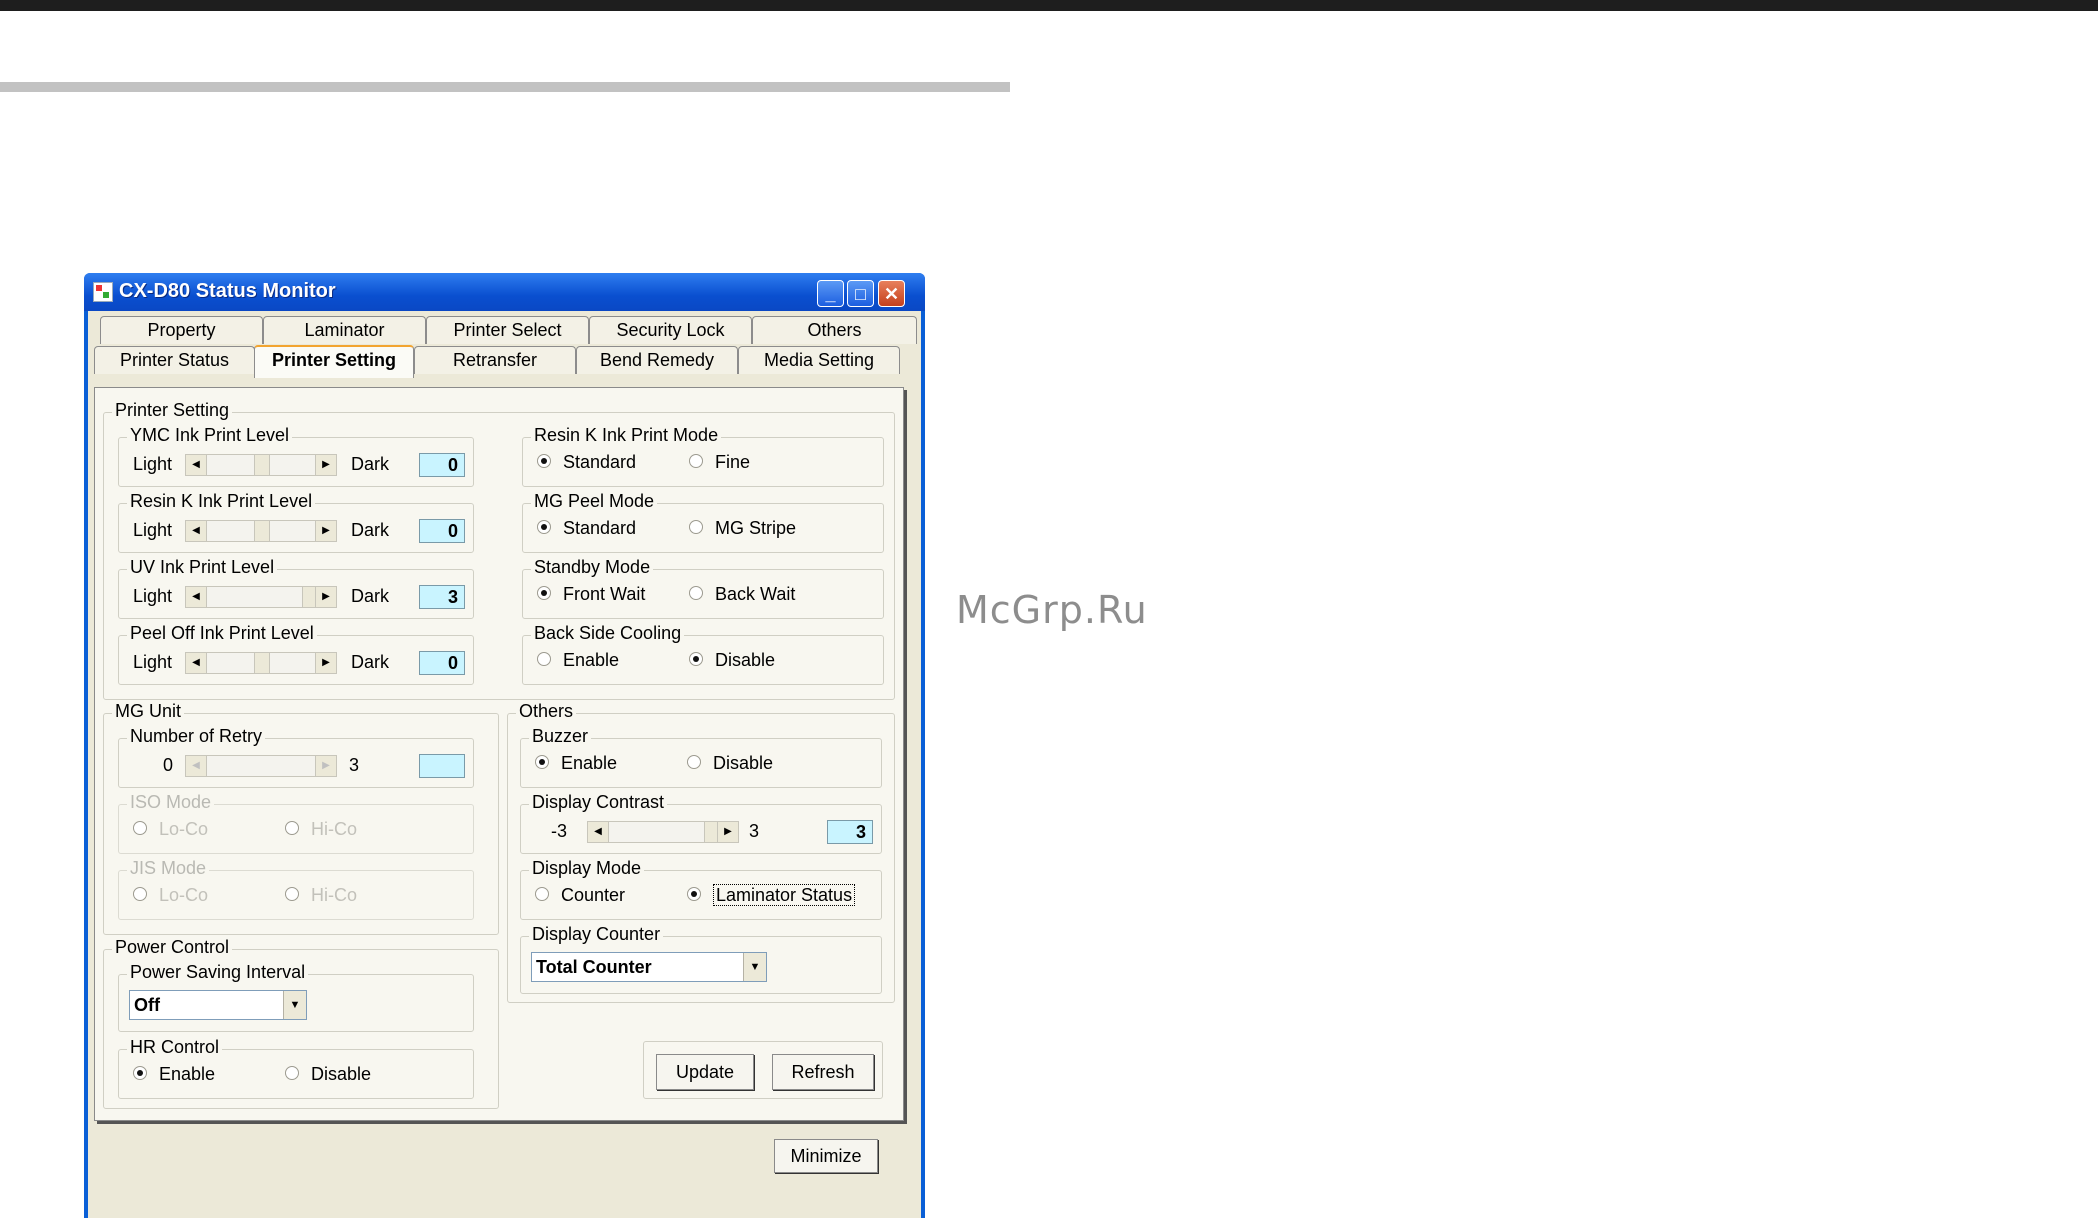 This screenshot has height=1218, width=2098. Describe the element at coordinates (442, 766) in the screenshot. I see `retry-value` at that location.